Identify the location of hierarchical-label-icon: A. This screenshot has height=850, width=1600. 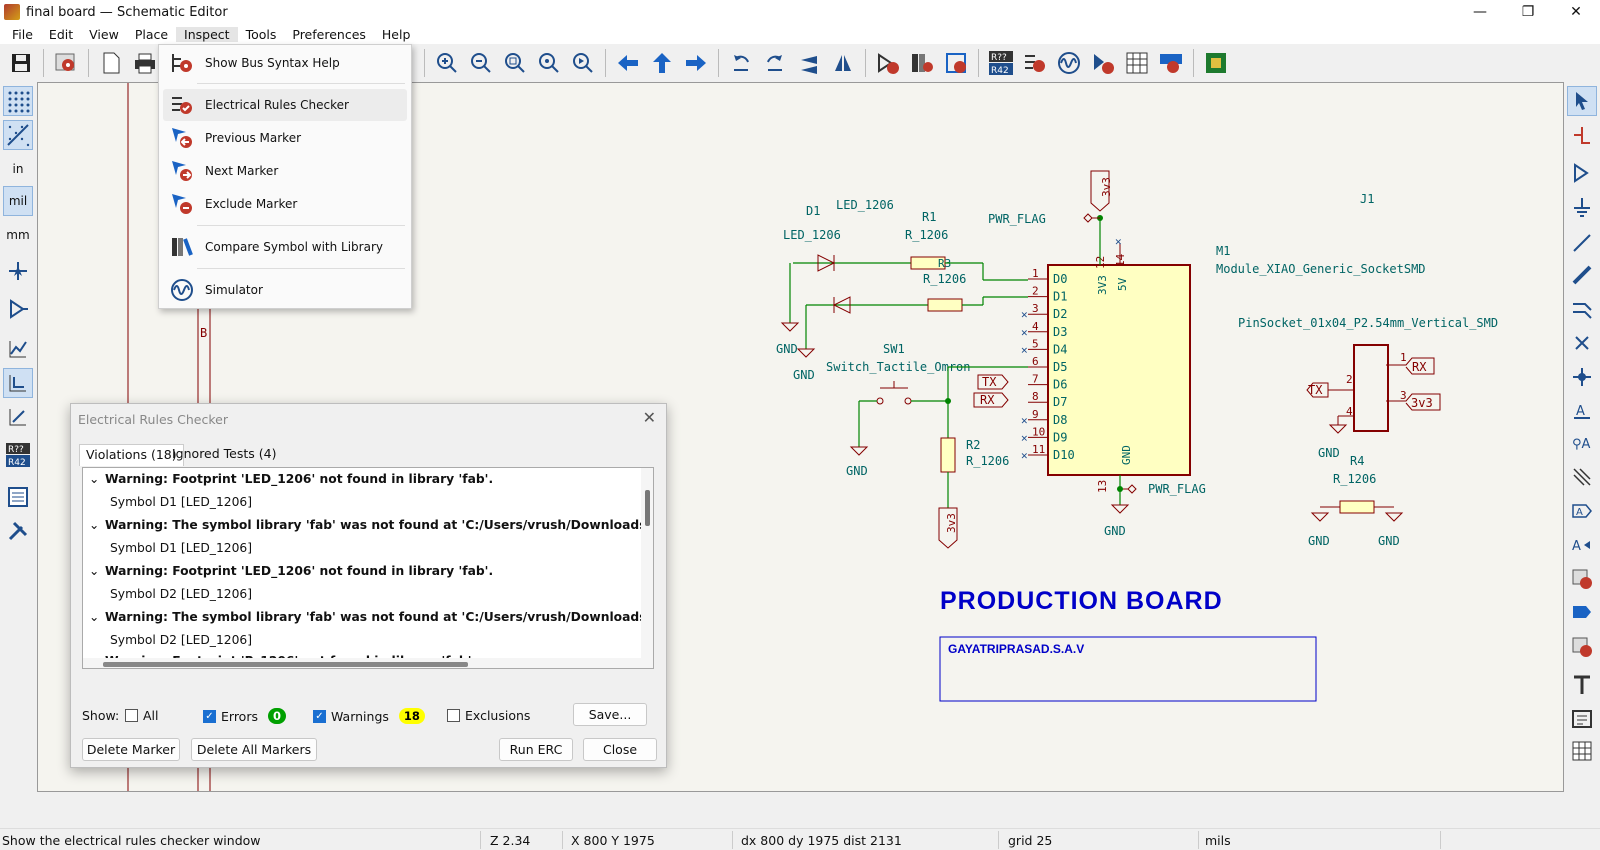
(1582, 511).